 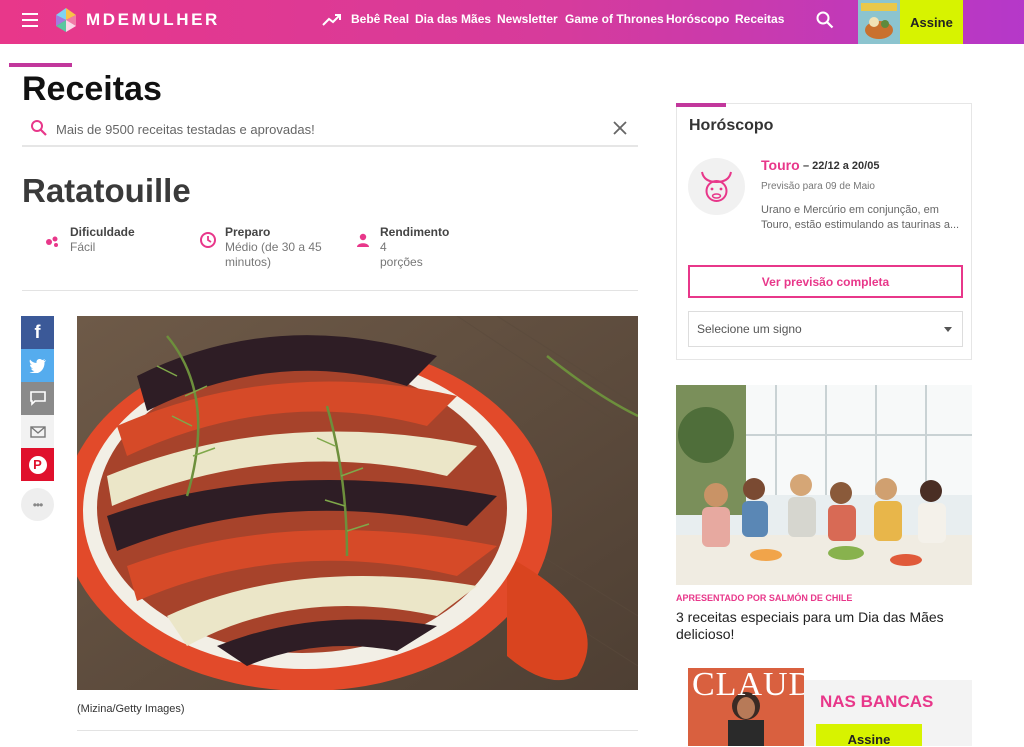 I want to click on sign-select-value: Selecione um signo, so click(x=749, y=329).